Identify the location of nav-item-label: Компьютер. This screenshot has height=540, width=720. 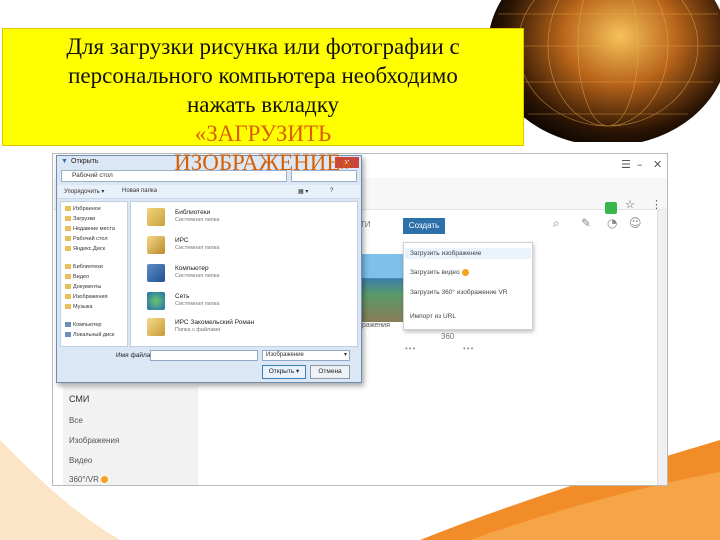
(87, 325).